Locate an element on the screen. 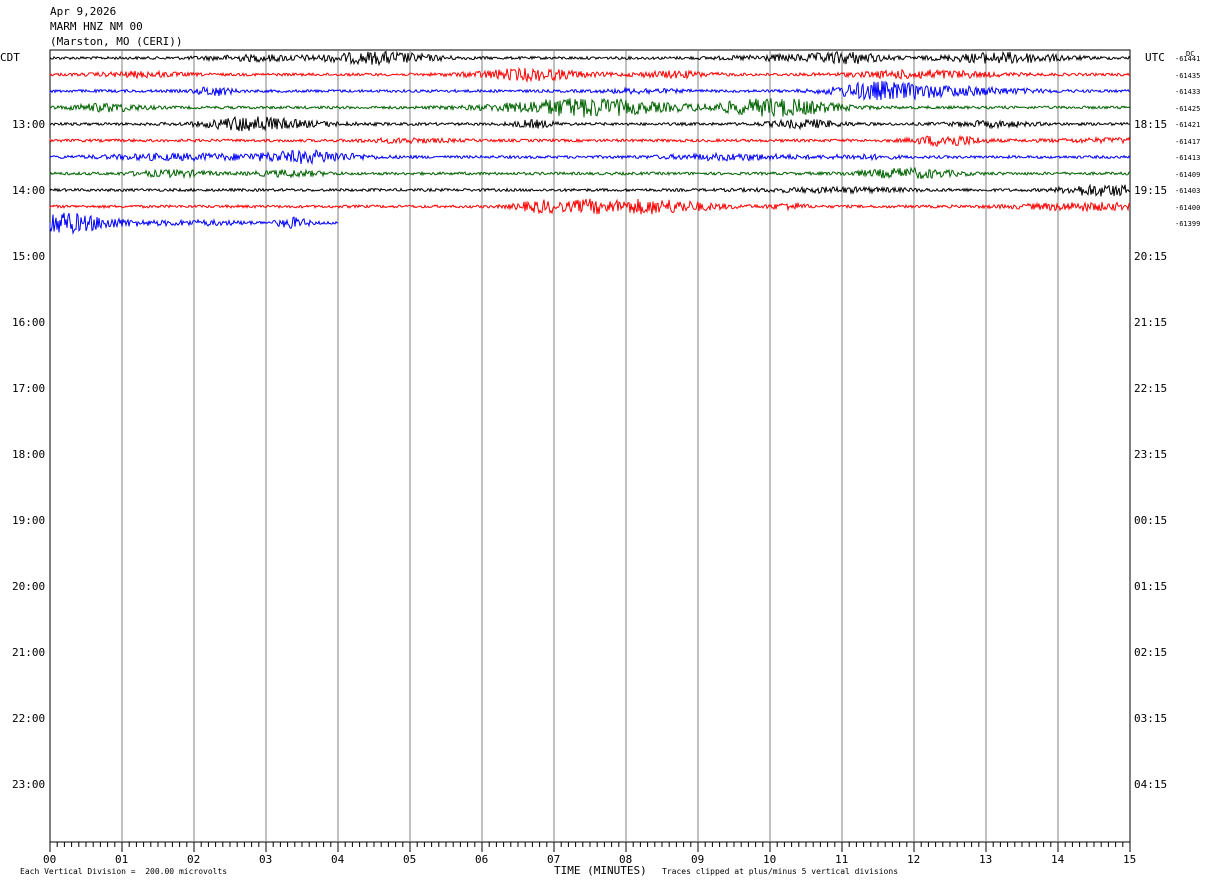 This screenshot has width=1210, height=886. utc-hour-label: 19:15 is located at coordinates (1151, 190).